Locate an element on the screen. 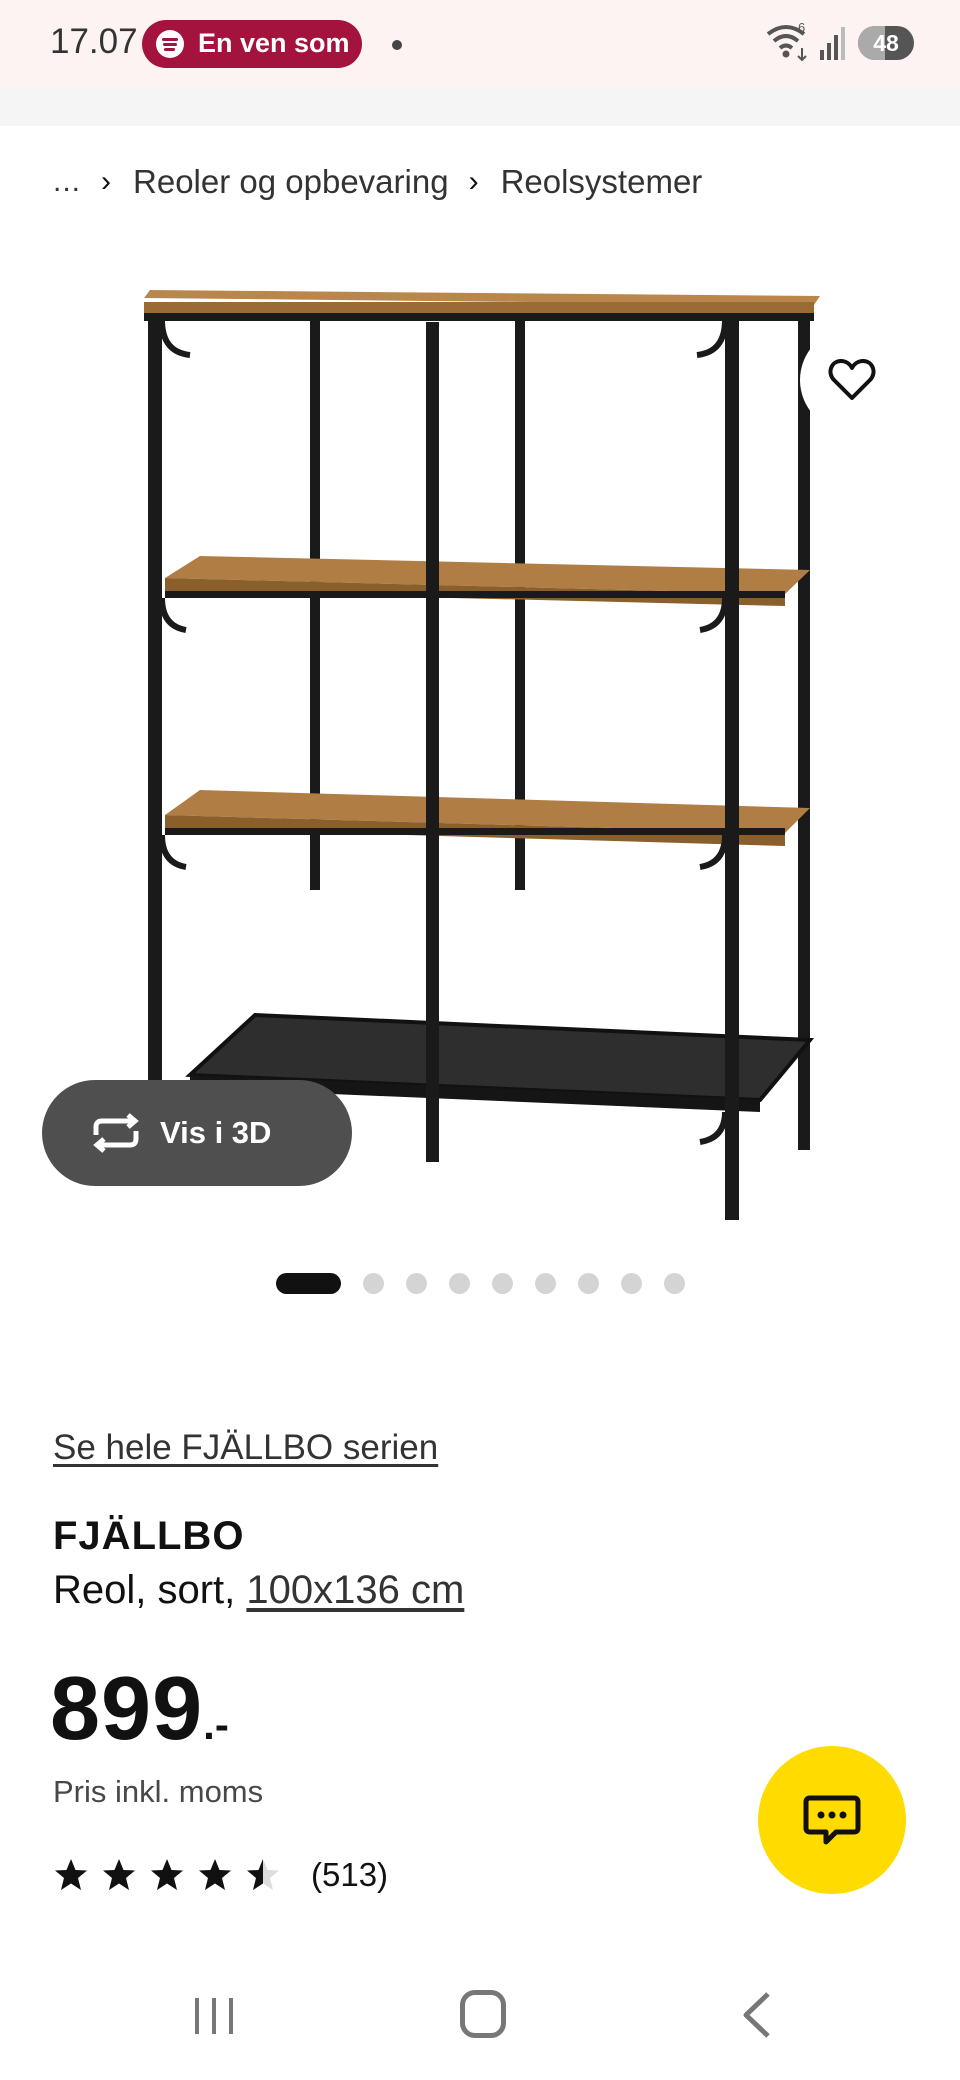  system-nav-bar is located at coordinates (480, 2015).